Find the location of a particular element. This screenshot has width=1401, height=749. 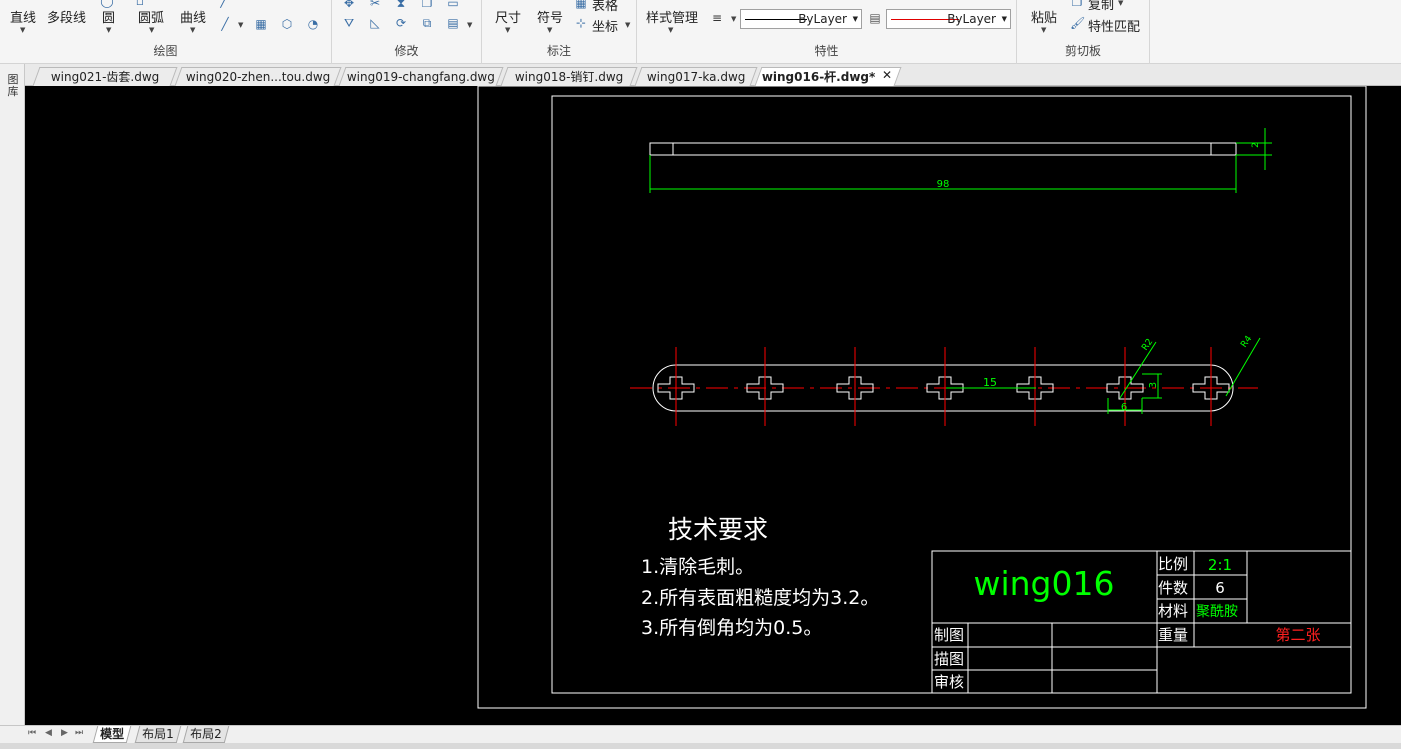

r4-text: R4 is located at coordinates (1246, 342).